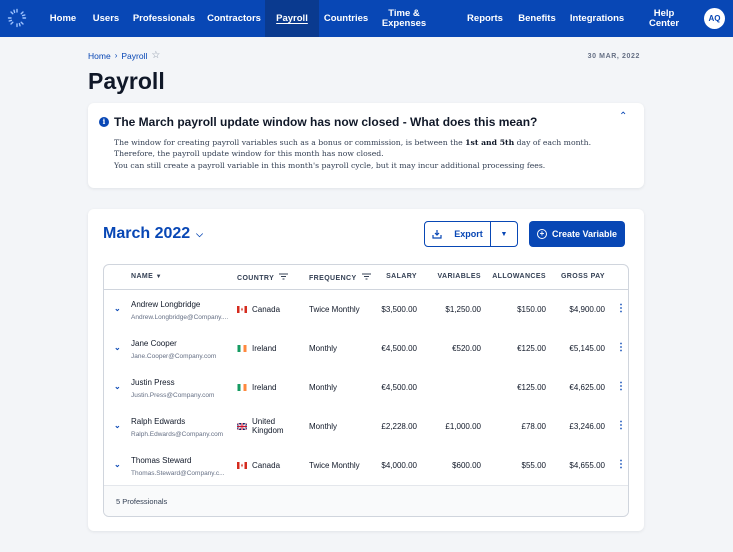 This screenshot has height=552, width=733. Describe the element at coordinates (158, 277) in the screenshot. I see `sort-down-icon: ▼` at that location.